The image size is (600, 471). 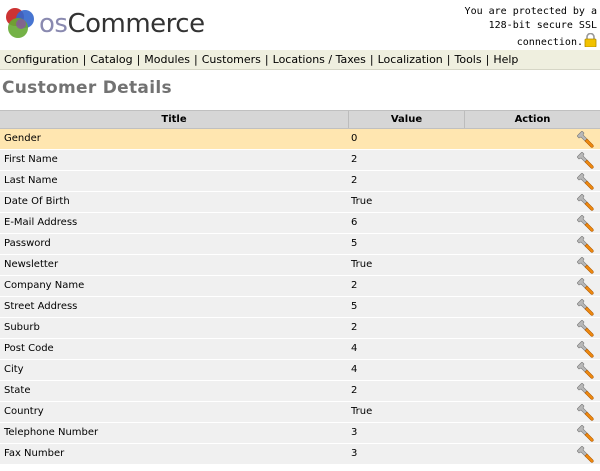 What do you see at coordinates (590, 40) in the screenshot?
I see `padlock-icon` at bounding box center [590, 40].